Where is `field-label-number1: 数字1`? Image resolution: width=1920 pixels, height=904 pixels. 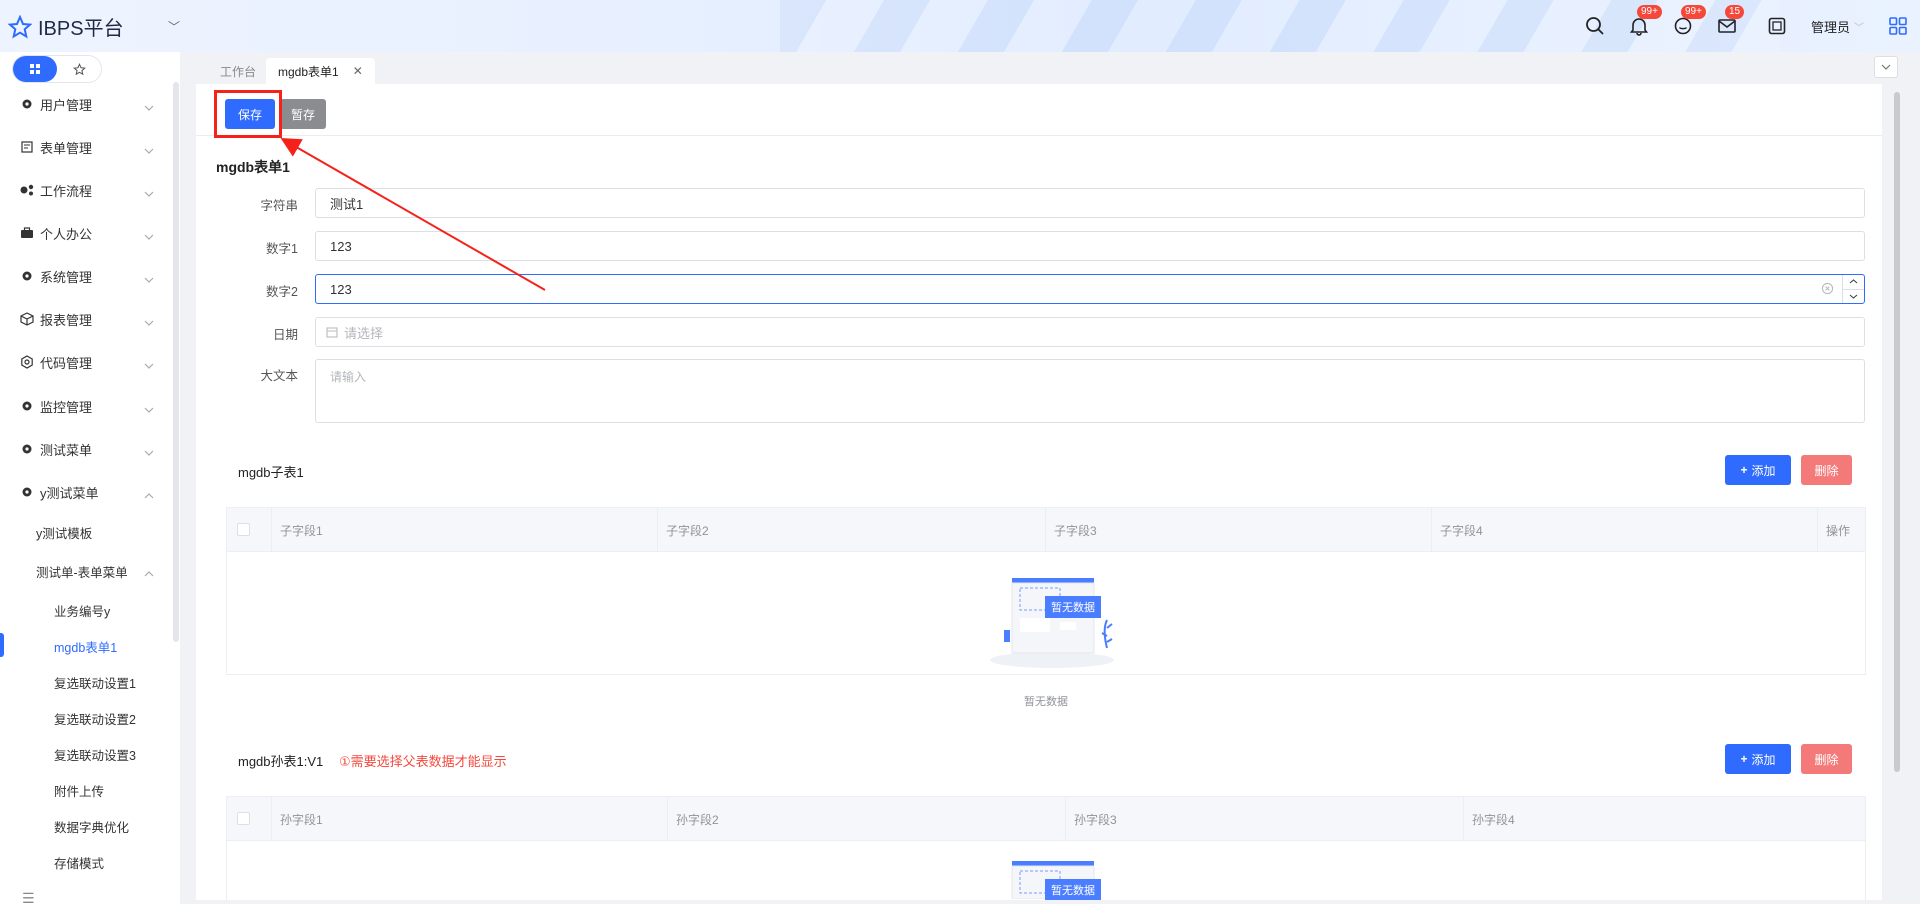 field-label-number1: 数字1 is located at coordinates (282, 249).